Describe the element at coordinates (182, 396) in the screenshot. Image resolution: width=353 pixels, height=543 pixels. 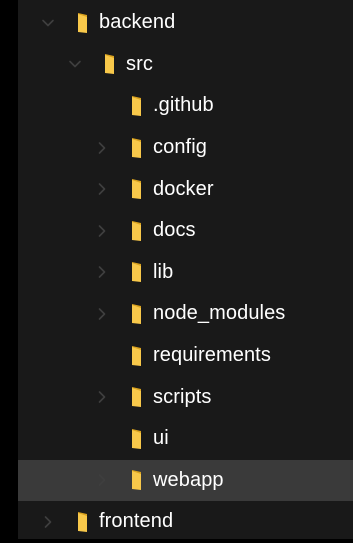
I see `tree-item-label: scripts` at that location.